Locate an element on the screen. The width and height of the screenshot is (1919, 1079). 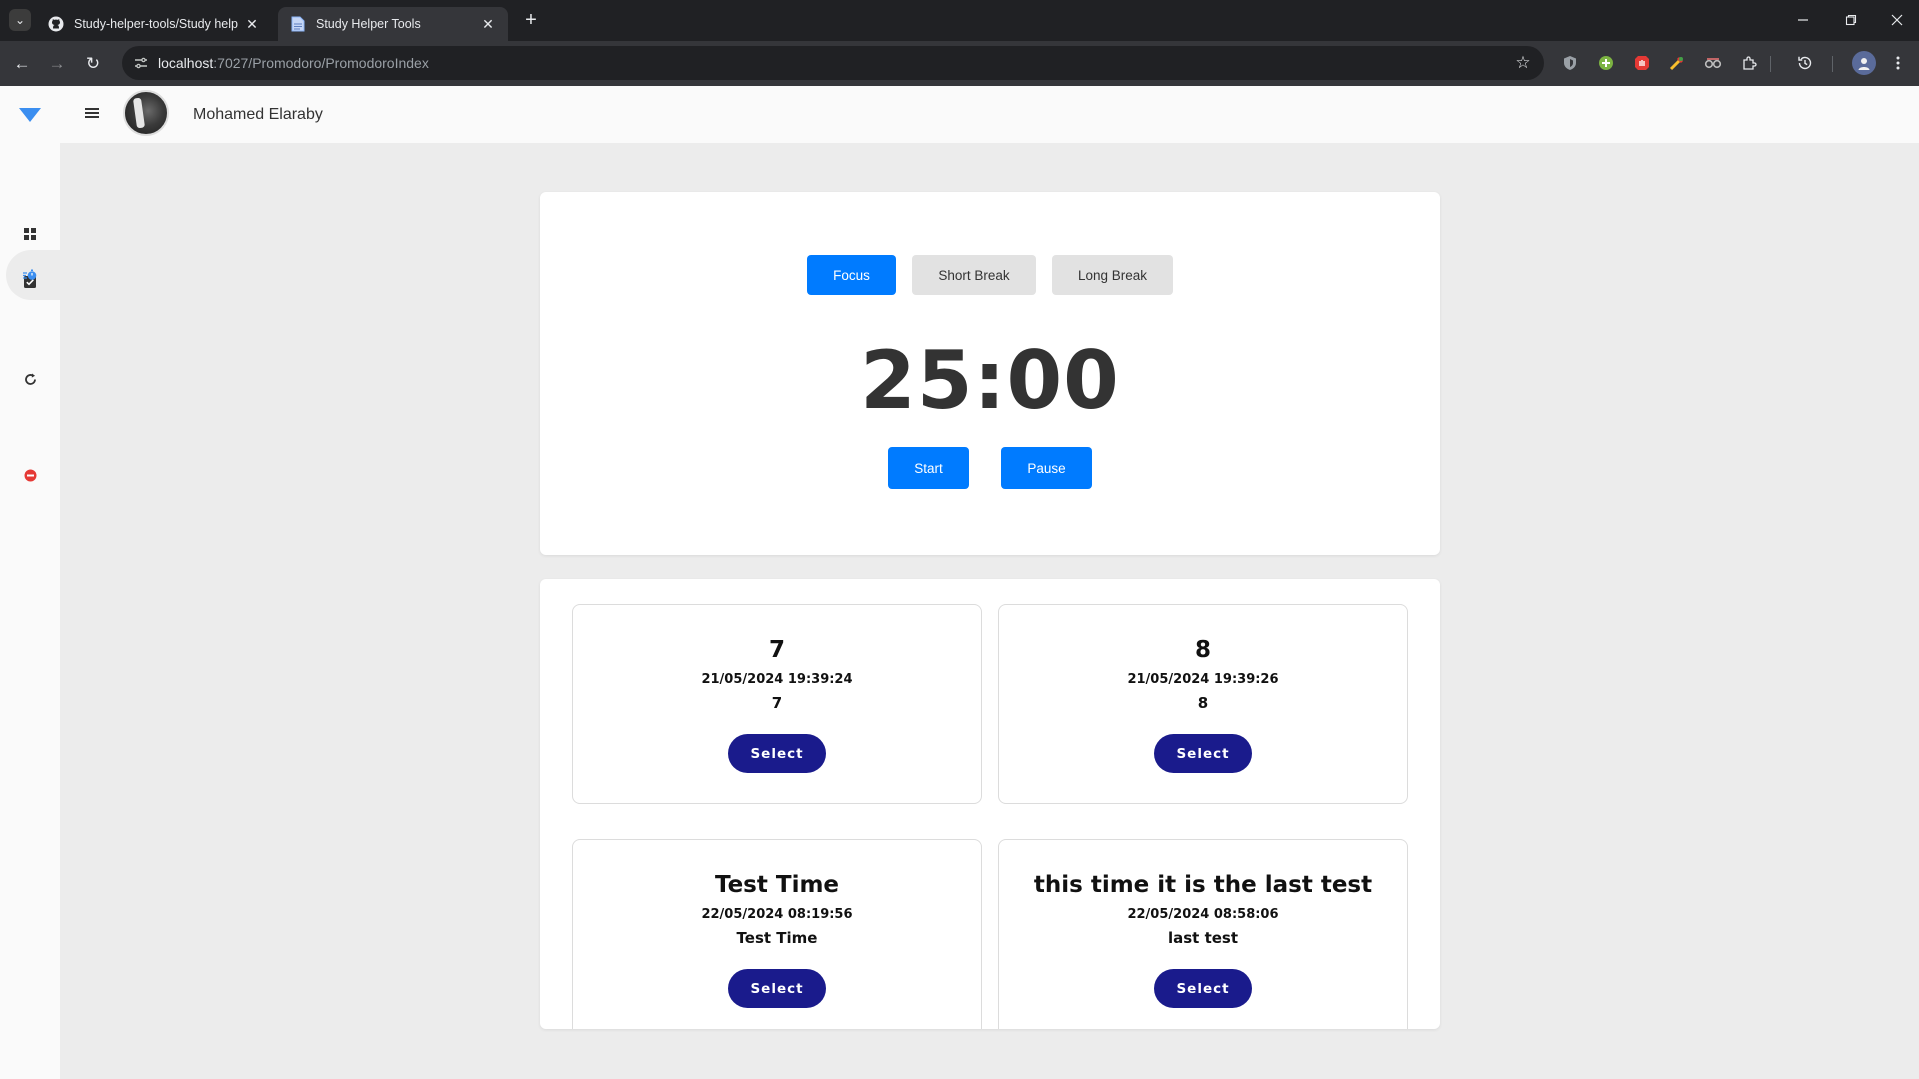
minimize-icon is located at coordinates (1803, 20).